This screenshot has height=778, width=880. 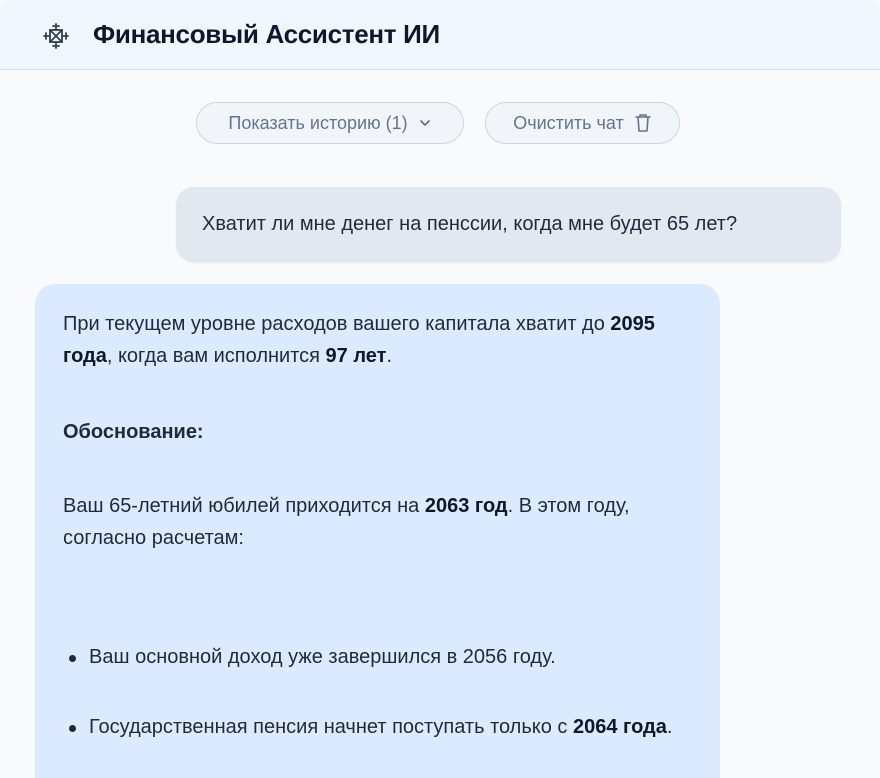 I want to click on trash-icon, so click(x=643, y=123).